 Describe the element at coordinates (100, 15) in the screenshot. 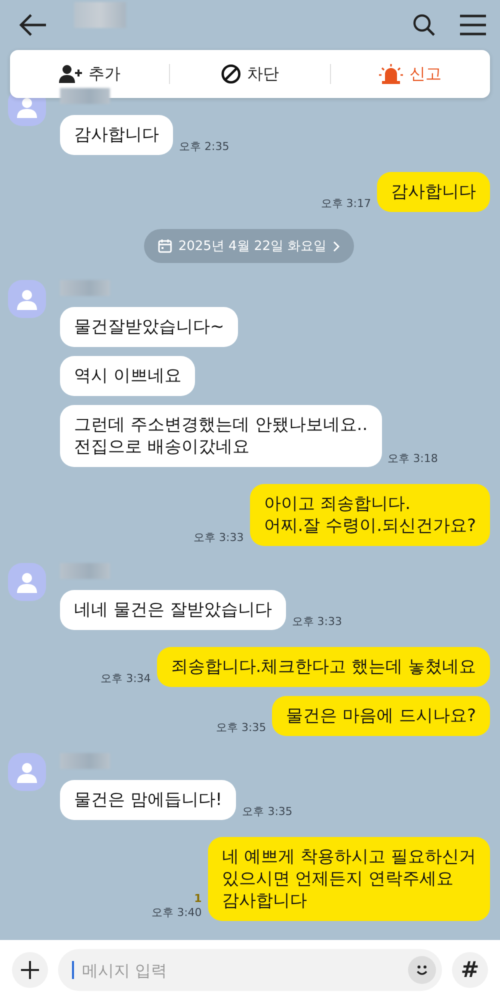

I see `blurred-name` at that location.